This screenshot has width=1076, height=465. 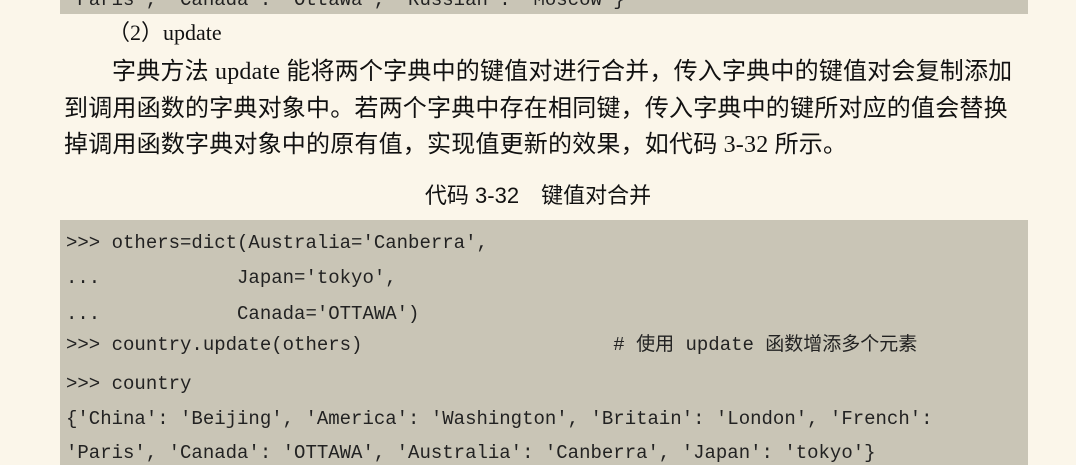 I want to click on code-line: ... Japan='tokyo',, so click(x=231, y=278).